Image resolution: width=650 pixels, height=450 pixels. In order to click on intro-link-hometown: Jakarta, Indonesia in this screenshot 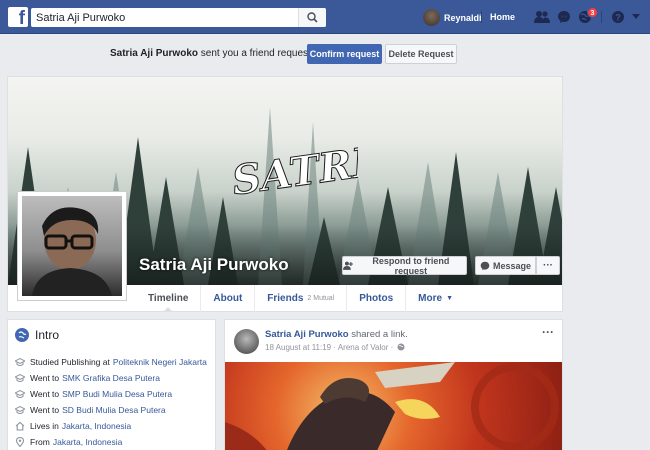, I will do `click(87, 442)`.